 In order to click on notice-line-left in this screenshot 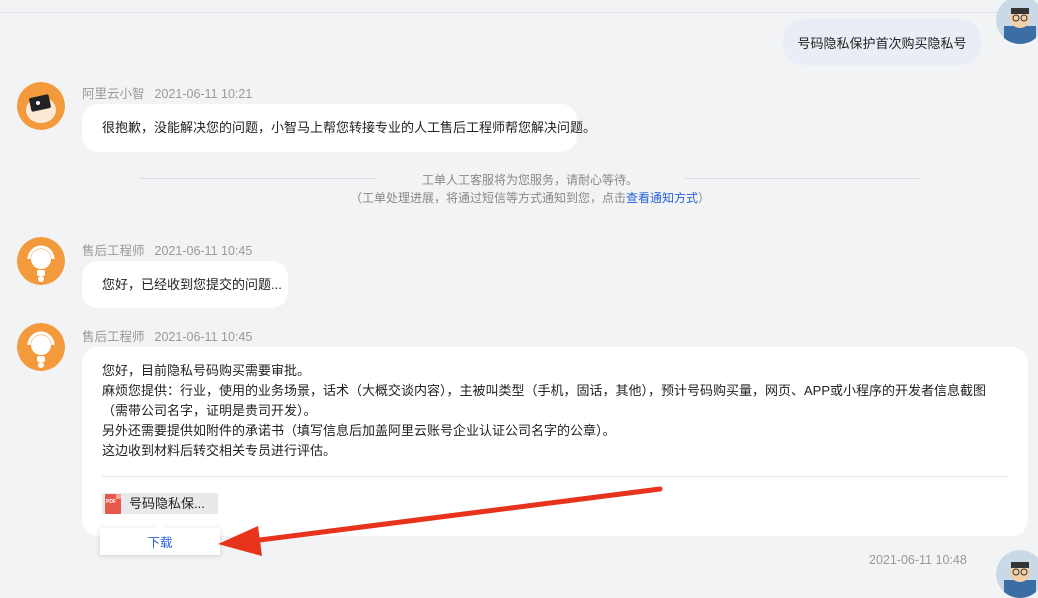, I will do `click(257, 178)`.